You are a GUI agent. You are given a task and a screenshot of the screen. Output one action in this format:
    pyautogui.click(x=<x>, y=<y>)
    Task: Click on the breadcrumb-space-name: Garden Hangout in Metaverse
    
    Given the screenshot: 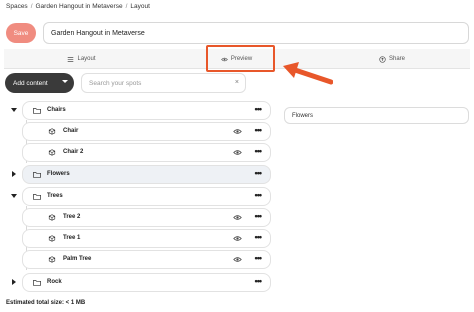 What is the action you would take?
    pyautogui.click(x=79, y=6)
    